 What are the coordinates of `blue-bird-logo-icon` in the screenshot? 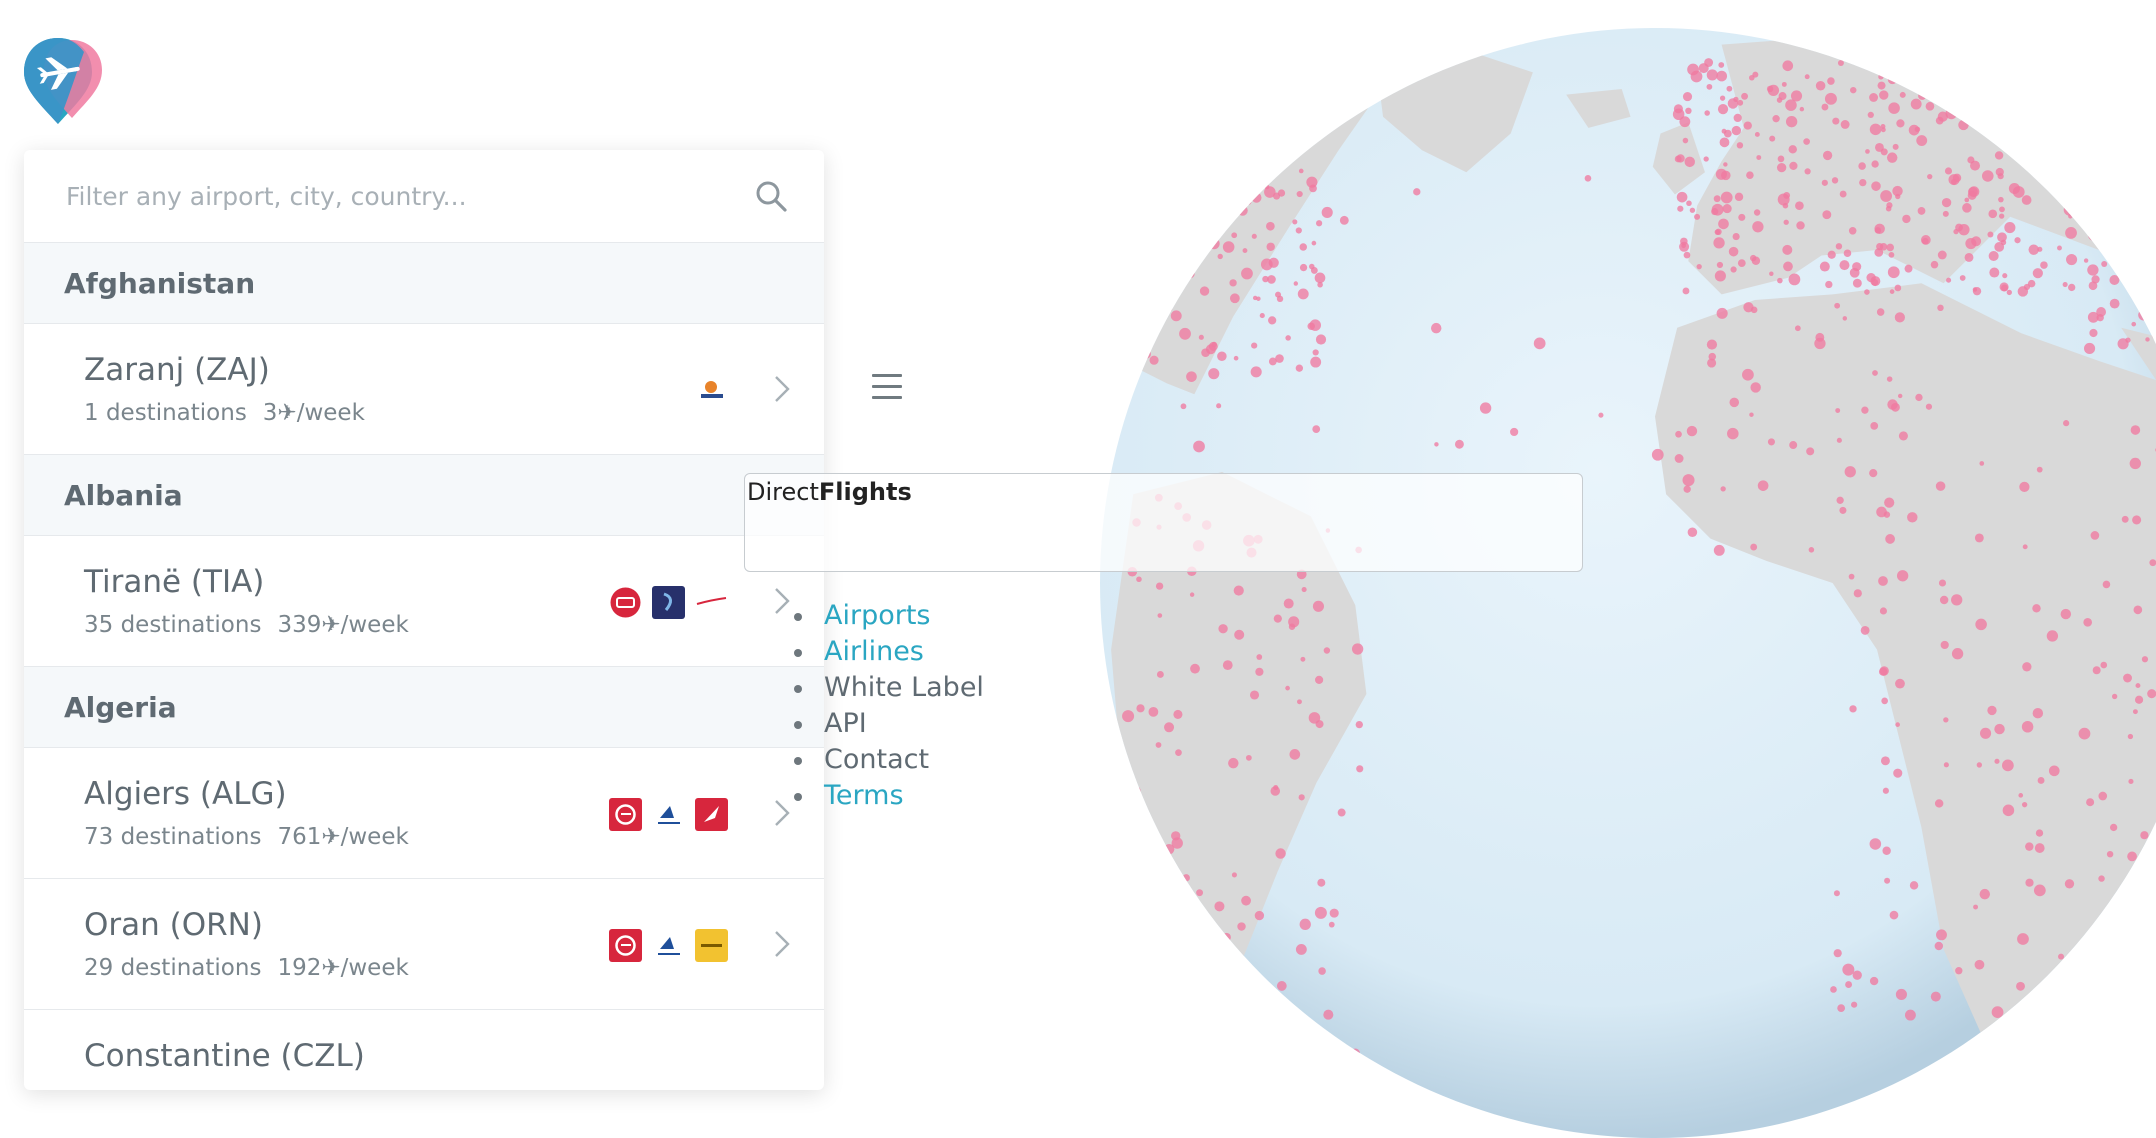 It's located at (668, 945).